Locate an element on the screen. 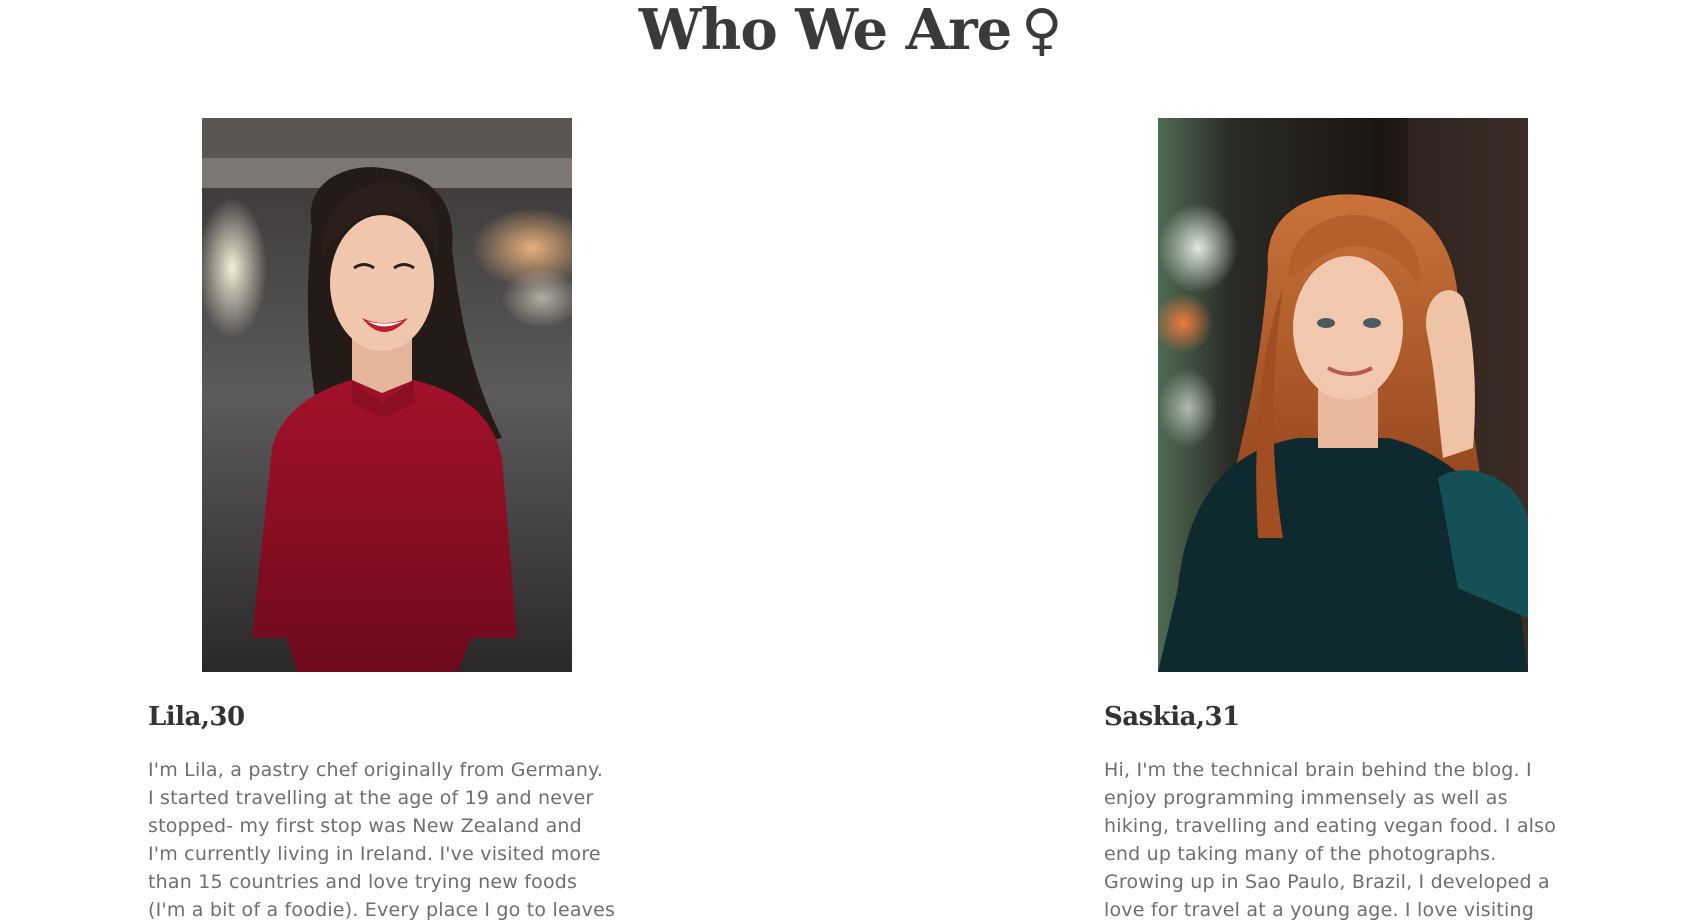 The width and height of the screenshot is (1700, 920). bio-line: enjoy programming immensely as well as is located at coordinates (1306, 798).